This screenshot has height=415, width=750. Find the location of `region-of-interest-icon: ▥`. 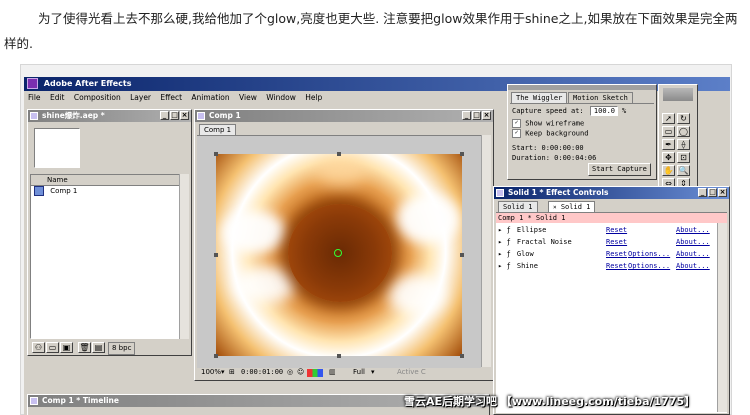

region-of-interest-icon: ▥ is located at coordinates (332, 372).